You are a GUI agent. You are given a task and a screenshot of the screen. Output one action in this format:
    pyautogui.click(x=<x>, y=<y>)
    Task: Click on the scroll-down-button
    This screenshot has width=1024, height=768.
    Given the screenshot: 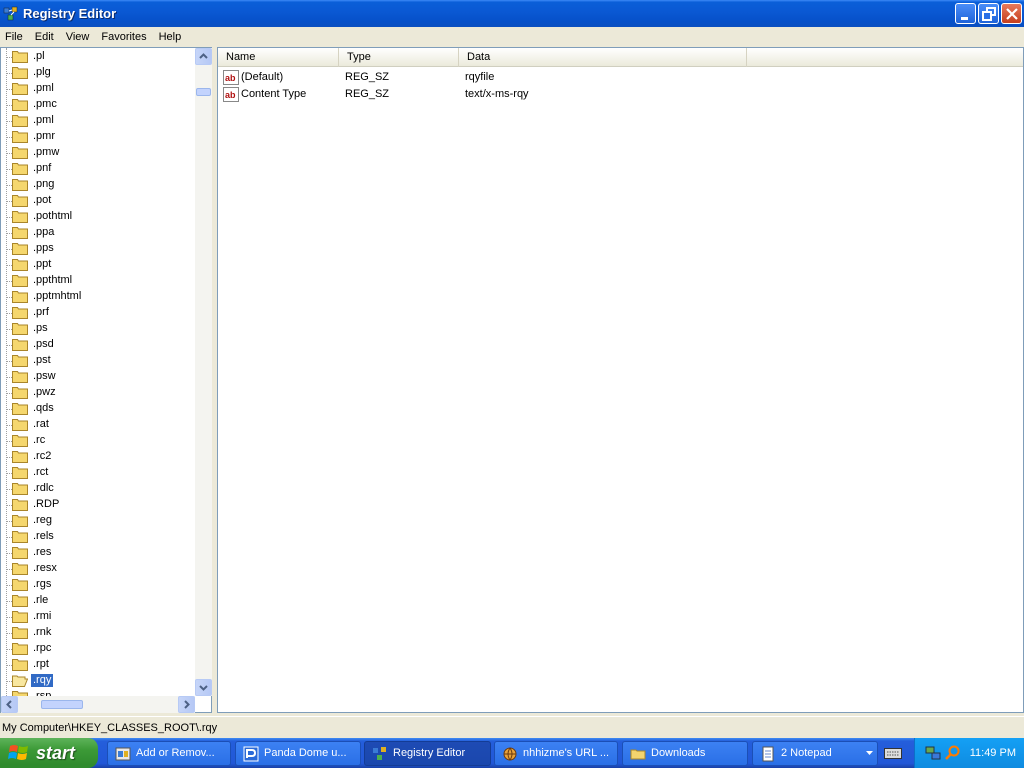 What is the action you would take?
    pyautogui.click(x=203, y=687)
    